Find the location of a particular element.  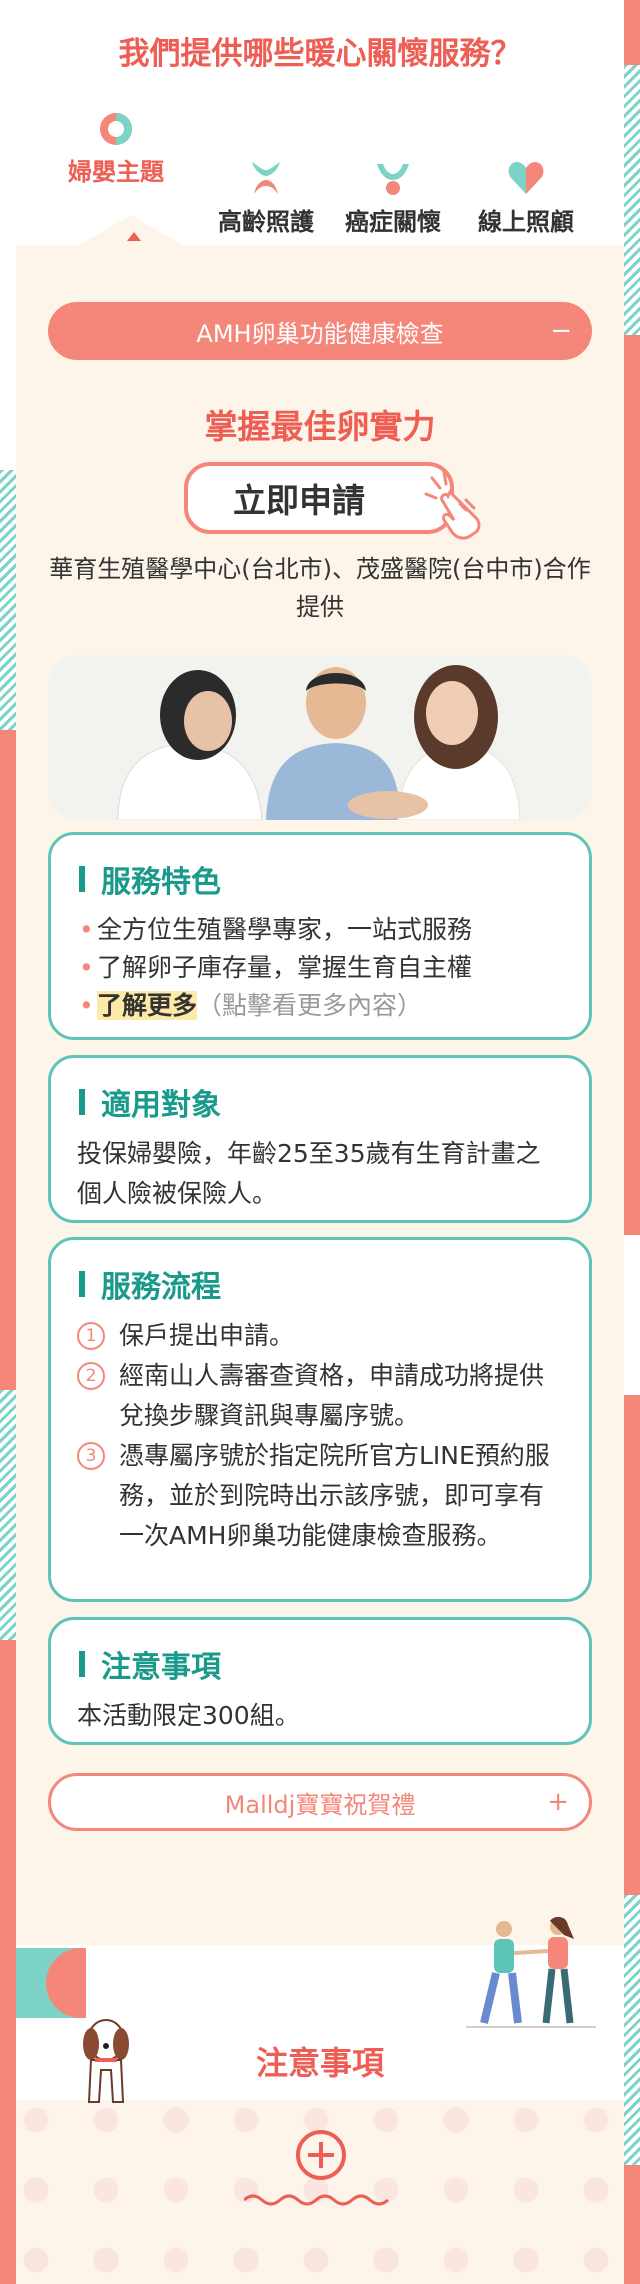

notes-heading: 注意事項 is located at coordinates (320, 1664).